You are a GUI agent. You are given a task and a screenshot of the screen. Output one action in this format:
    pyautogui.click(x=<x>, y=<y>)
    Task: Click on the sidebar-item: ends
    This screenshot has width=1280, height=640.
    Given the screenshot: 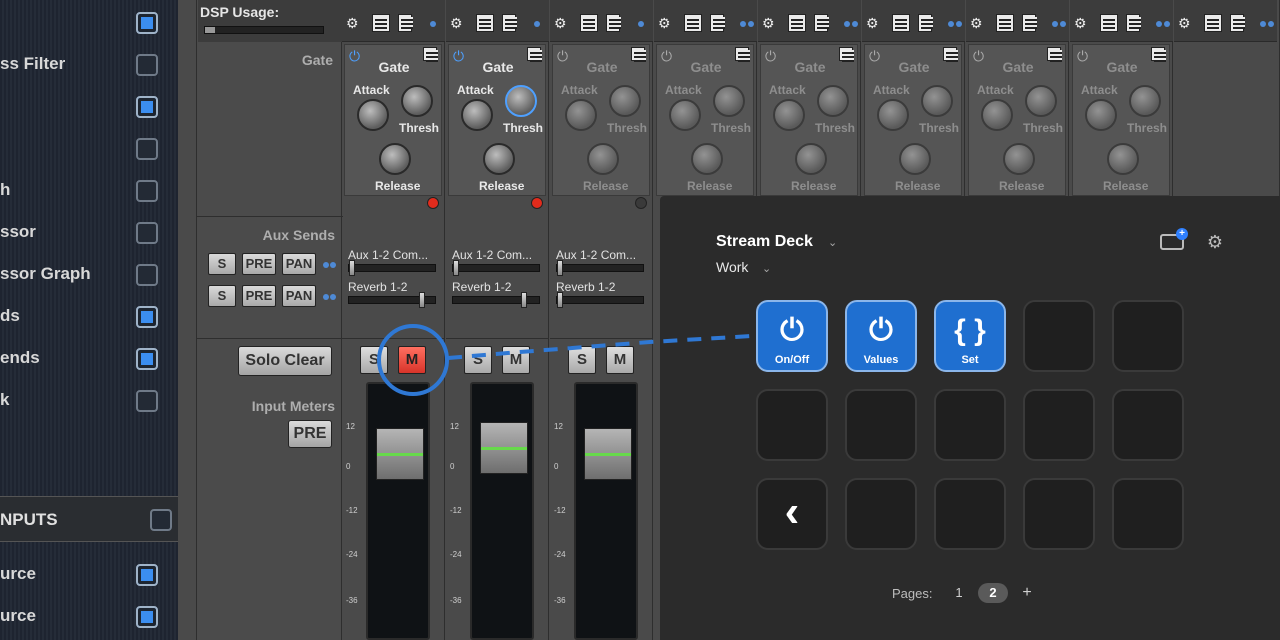 What is the action you would take?
    pyautogui.click(x=89, y=358)
    